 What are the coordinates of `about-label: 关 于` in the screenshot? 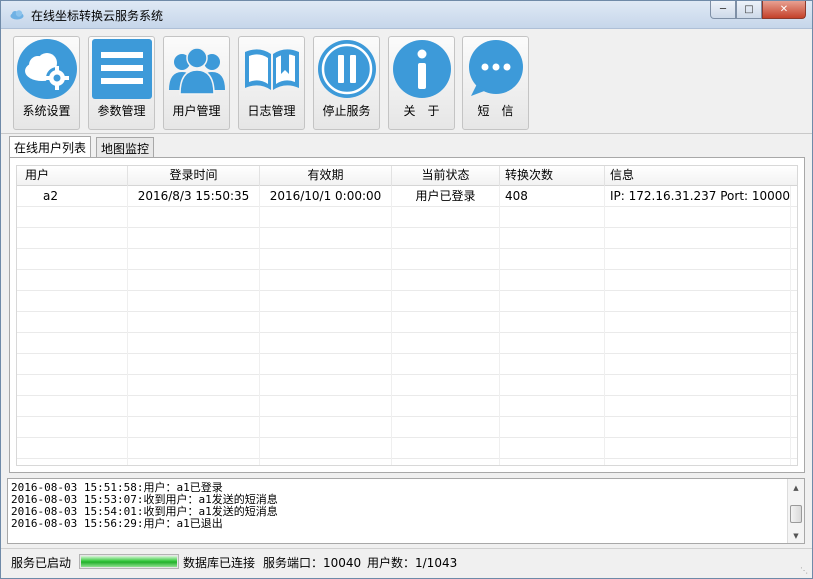 It's located at (421, 111).